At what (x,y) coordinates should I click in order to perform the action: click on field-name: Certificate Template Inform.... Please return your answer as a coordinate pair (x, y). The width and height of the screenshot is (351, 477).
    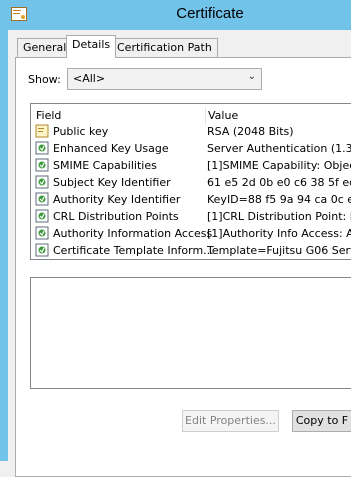
    Looking at the image, I should click on (133, 250).